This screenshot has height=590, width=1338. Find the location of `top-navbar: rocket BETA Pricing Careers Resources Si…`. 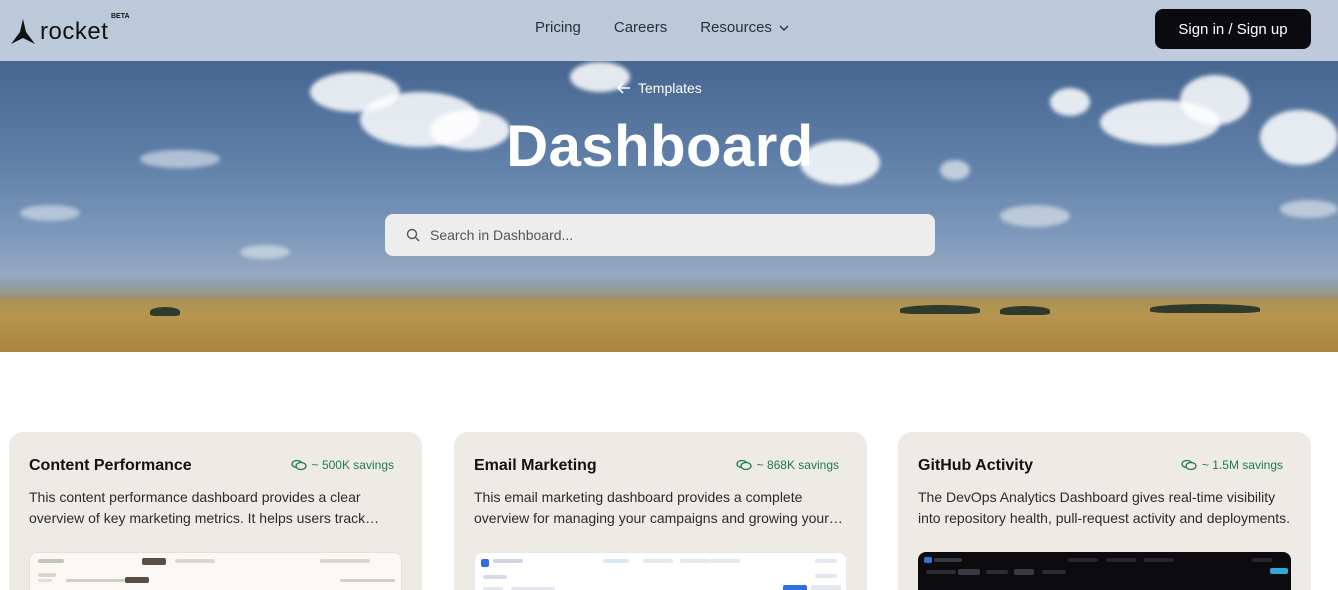

top-navbar: rocket BETA Pricing Careers Resources Si… is located at coordinates (669, 30).